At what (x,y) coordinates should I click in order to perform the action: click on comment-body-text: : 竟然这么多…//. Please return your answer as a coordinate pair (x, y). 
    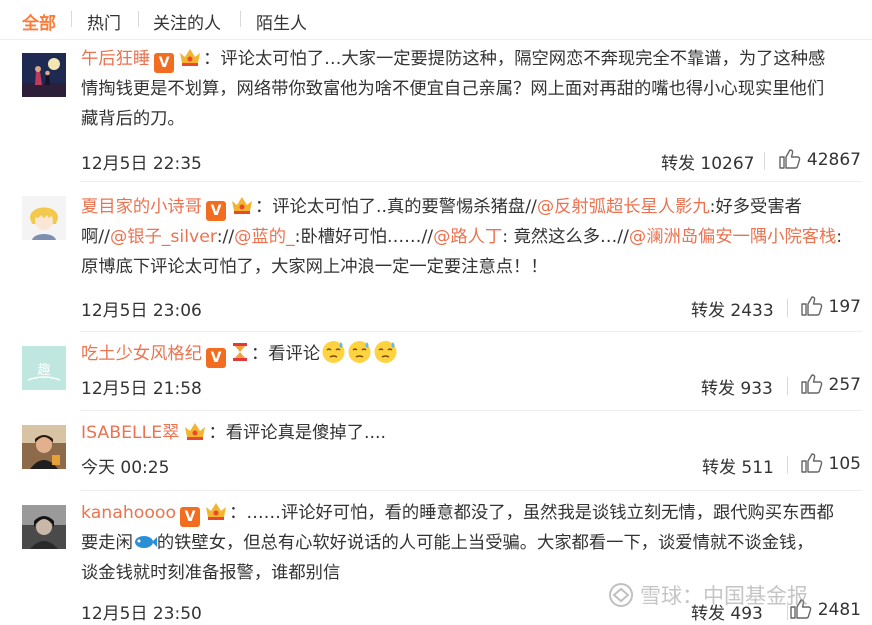
    Looking at the image, I should click on (565, 237).